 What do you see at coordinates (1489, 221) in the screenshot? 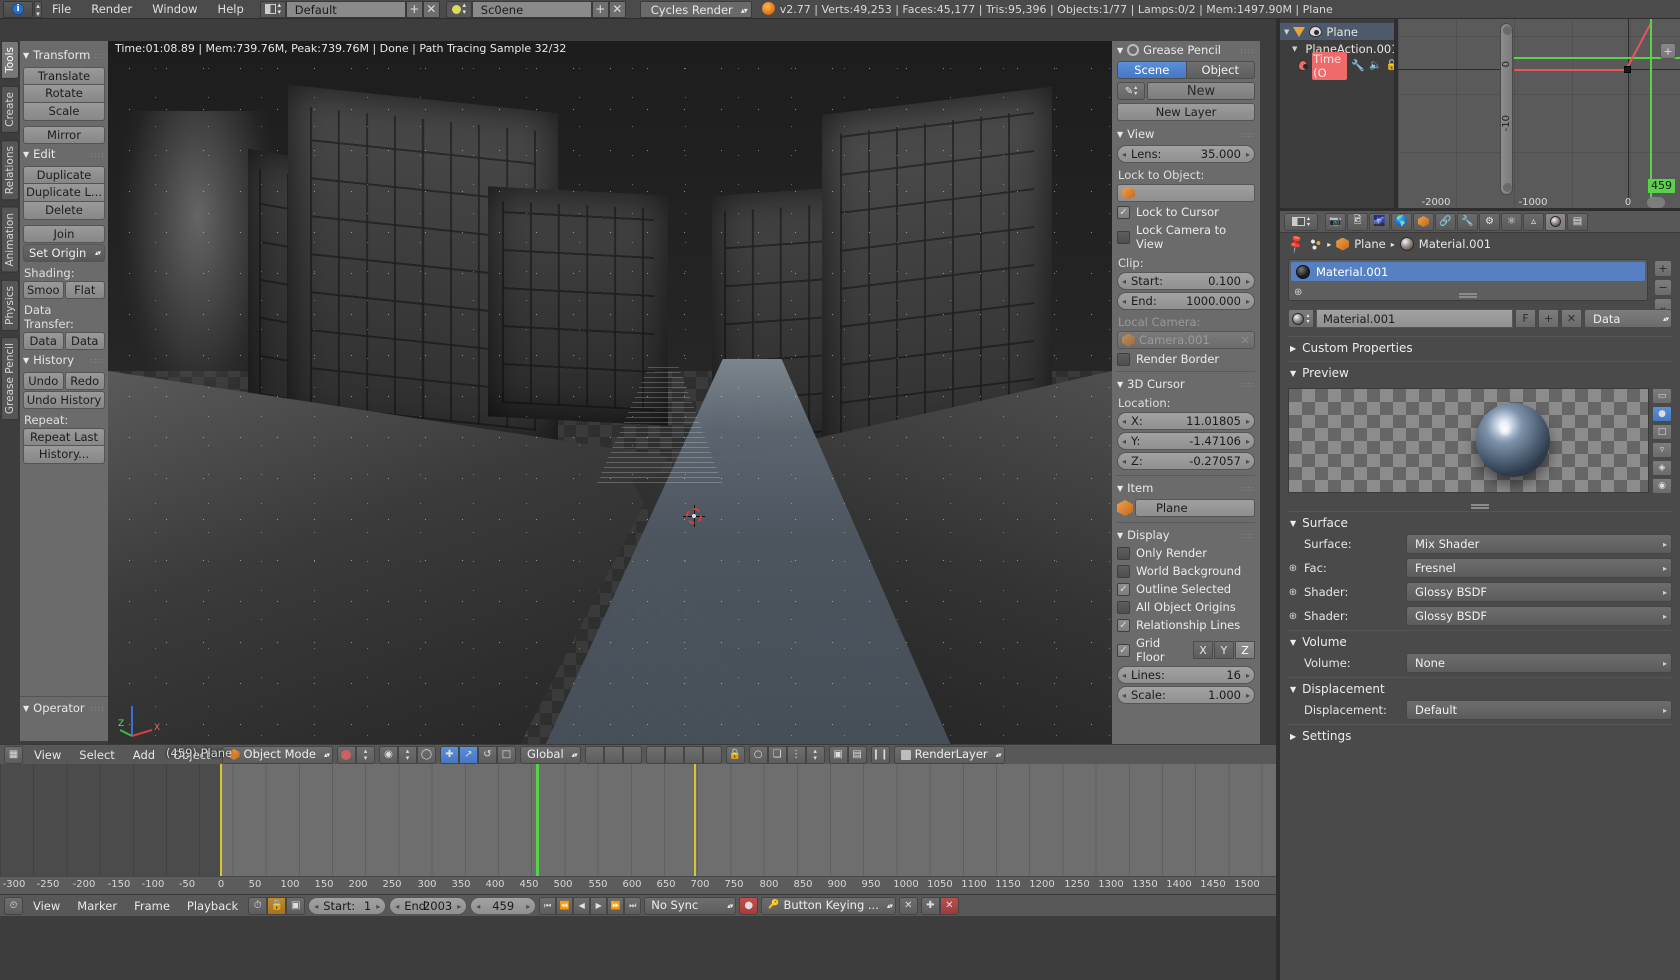
I see `tab-particles-icon: ⚙` at bounding box center [1489, 221].